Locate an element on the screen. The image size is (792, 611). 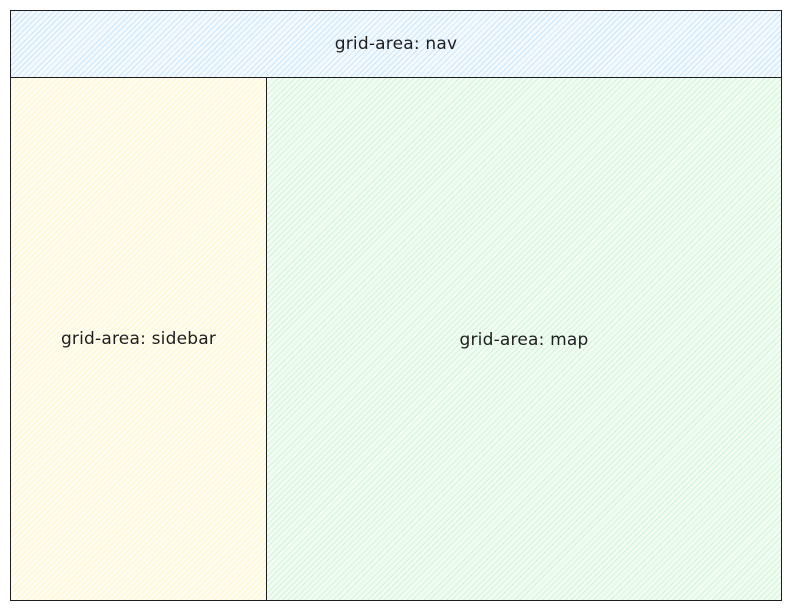
sidebar-area-label: grid-area: sidebar is located at coordinates (138, 339).